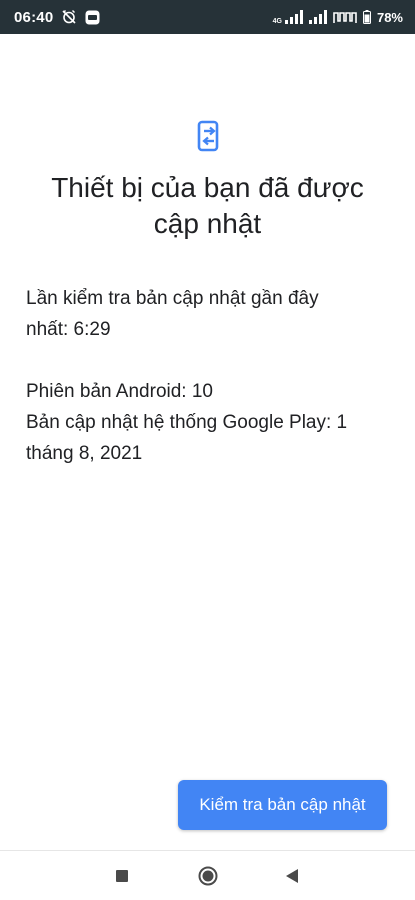 The width and height of the screenshot is (415, 900). I want to click on system-update-icon, so click(209, 136).